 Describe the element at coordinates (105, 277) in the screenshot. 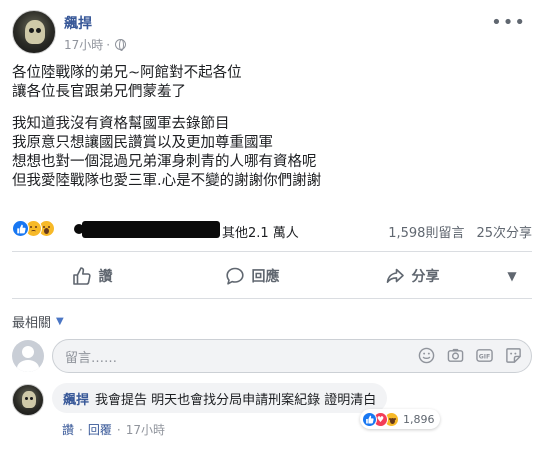

I see `like-label: 讚` at that location.